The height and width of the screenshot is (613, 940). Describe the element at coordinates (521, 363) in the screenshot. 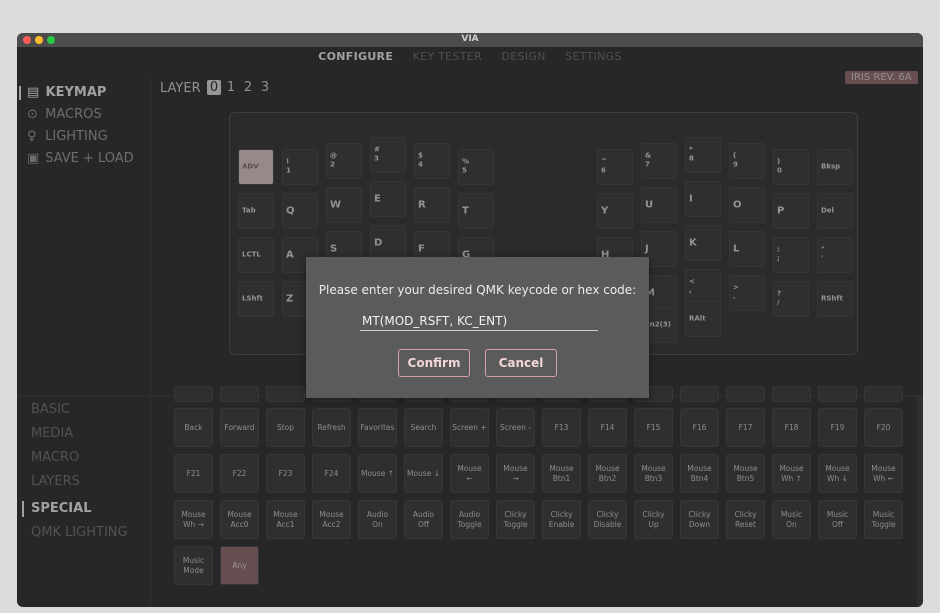

I see `cancel-button: Cancel` at that location.